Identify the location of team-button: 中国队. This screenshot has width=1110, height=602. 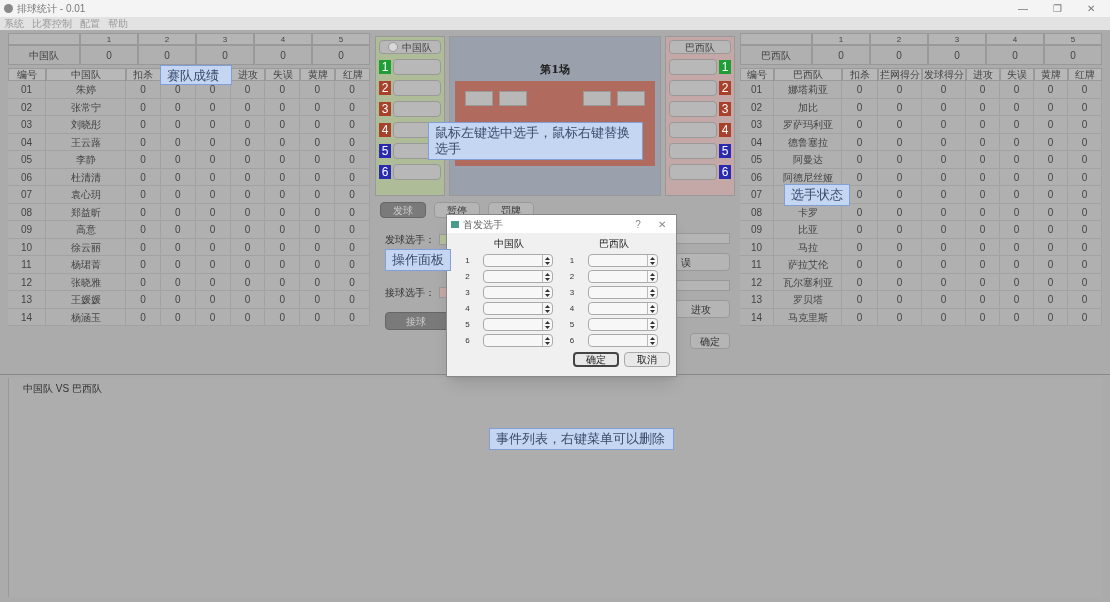
(410, 47).